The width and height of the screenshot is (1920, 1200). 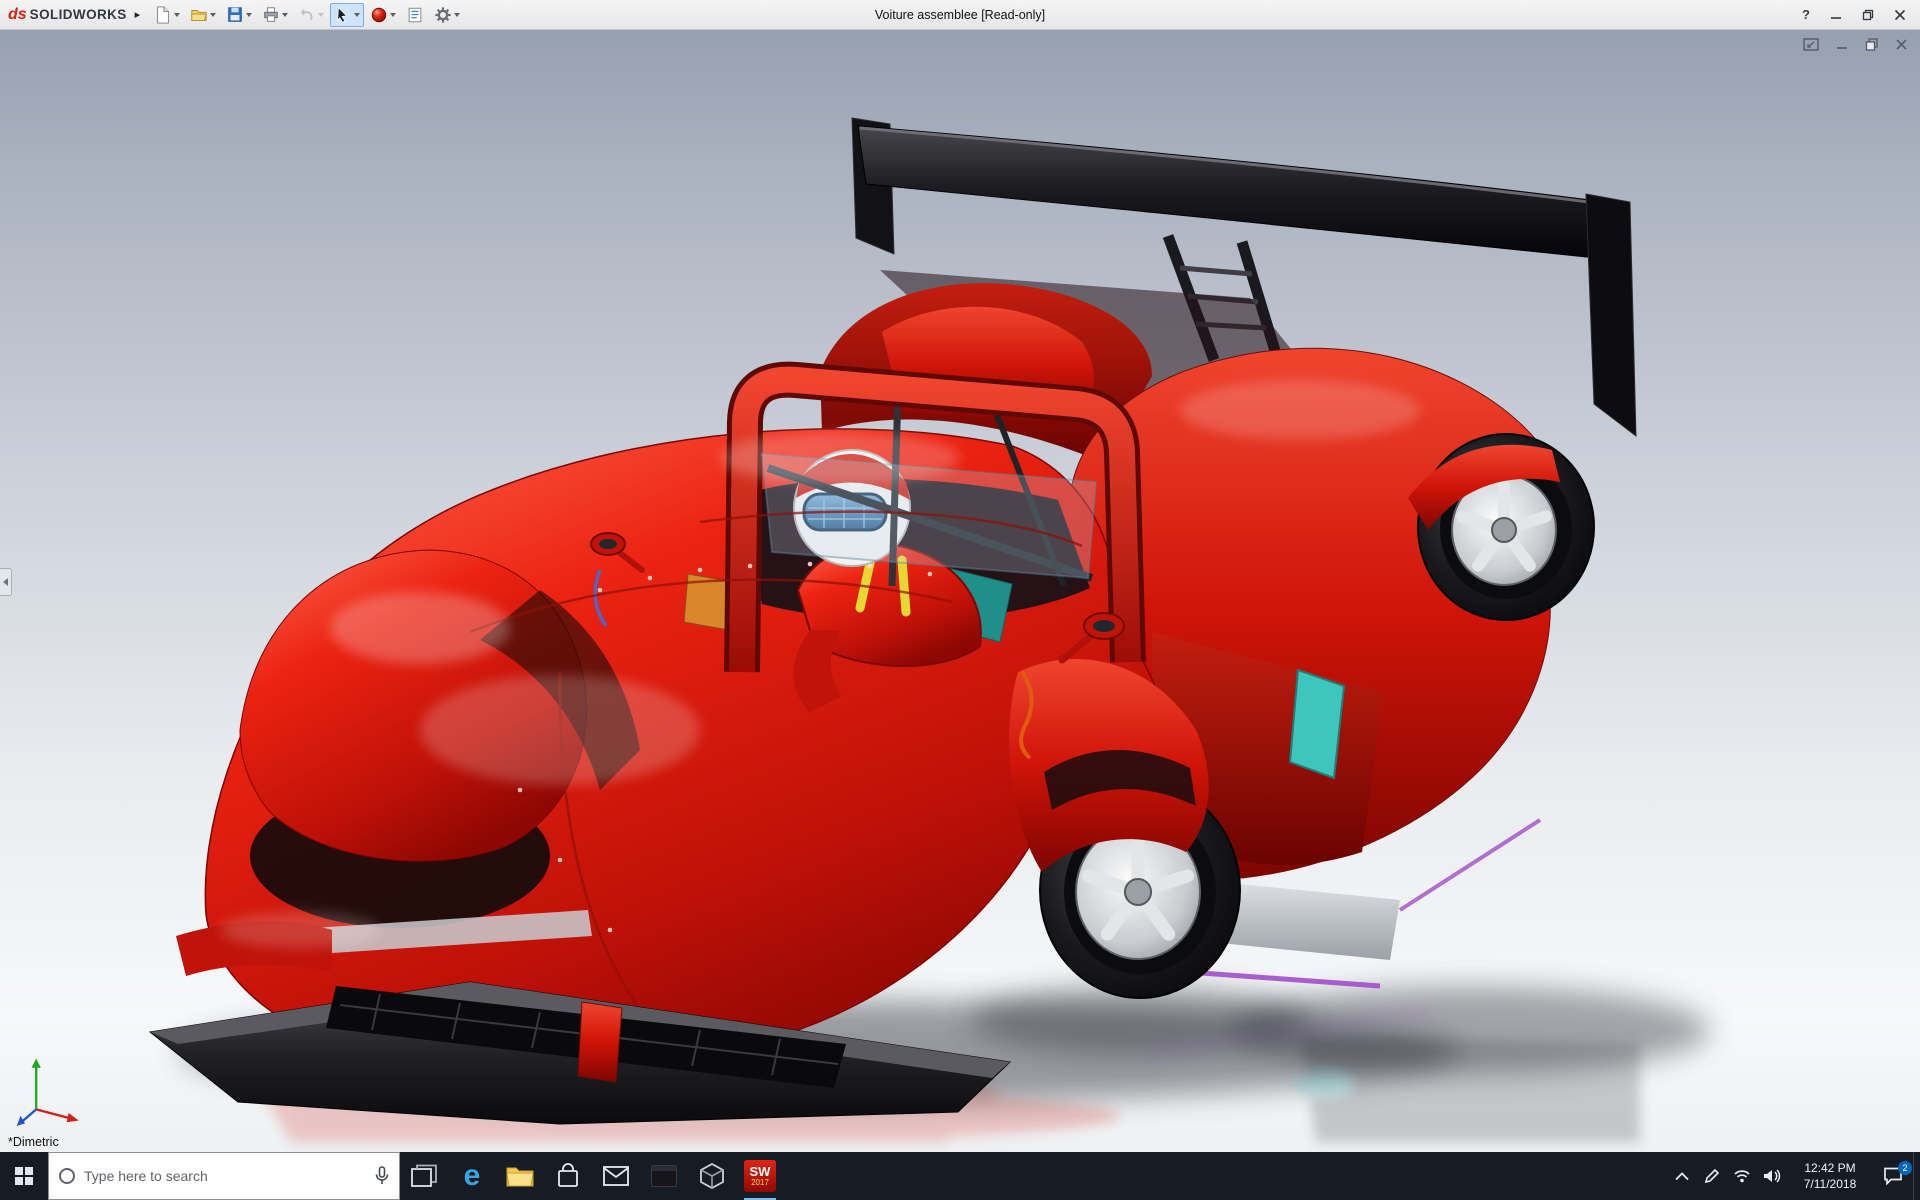 I want to click on start-button, so click(x=24, y=1176).